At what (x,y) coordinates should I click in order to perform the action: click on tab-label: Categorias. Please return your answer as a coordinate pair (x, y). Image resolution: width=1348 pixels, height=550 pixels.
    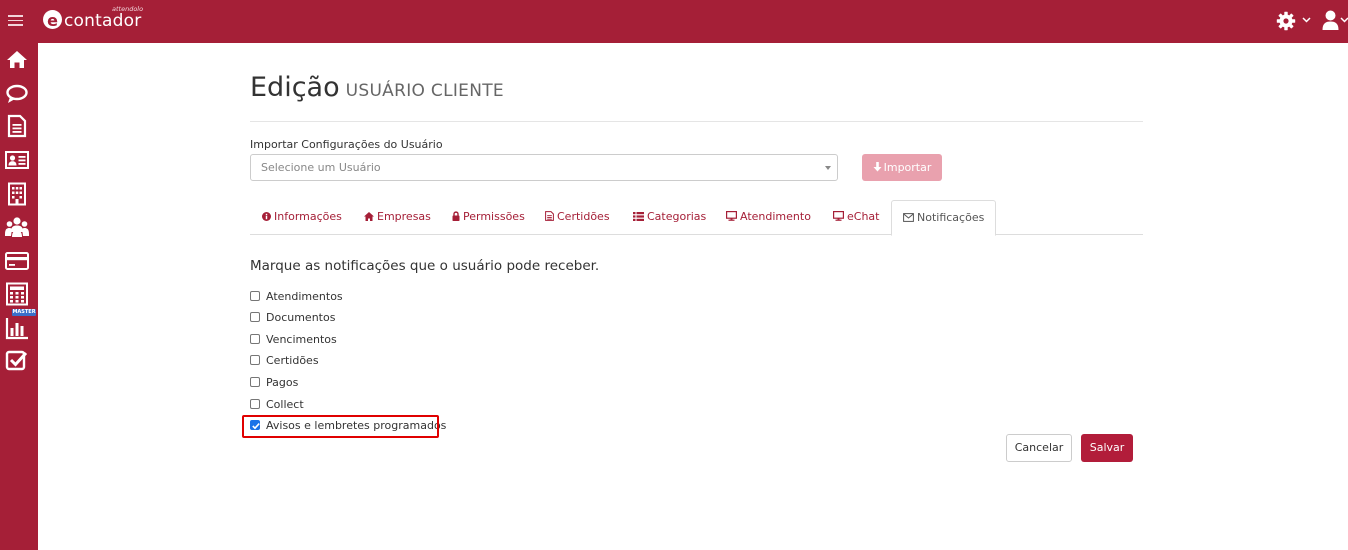
    Looking at the image, I should click on (677, 216).